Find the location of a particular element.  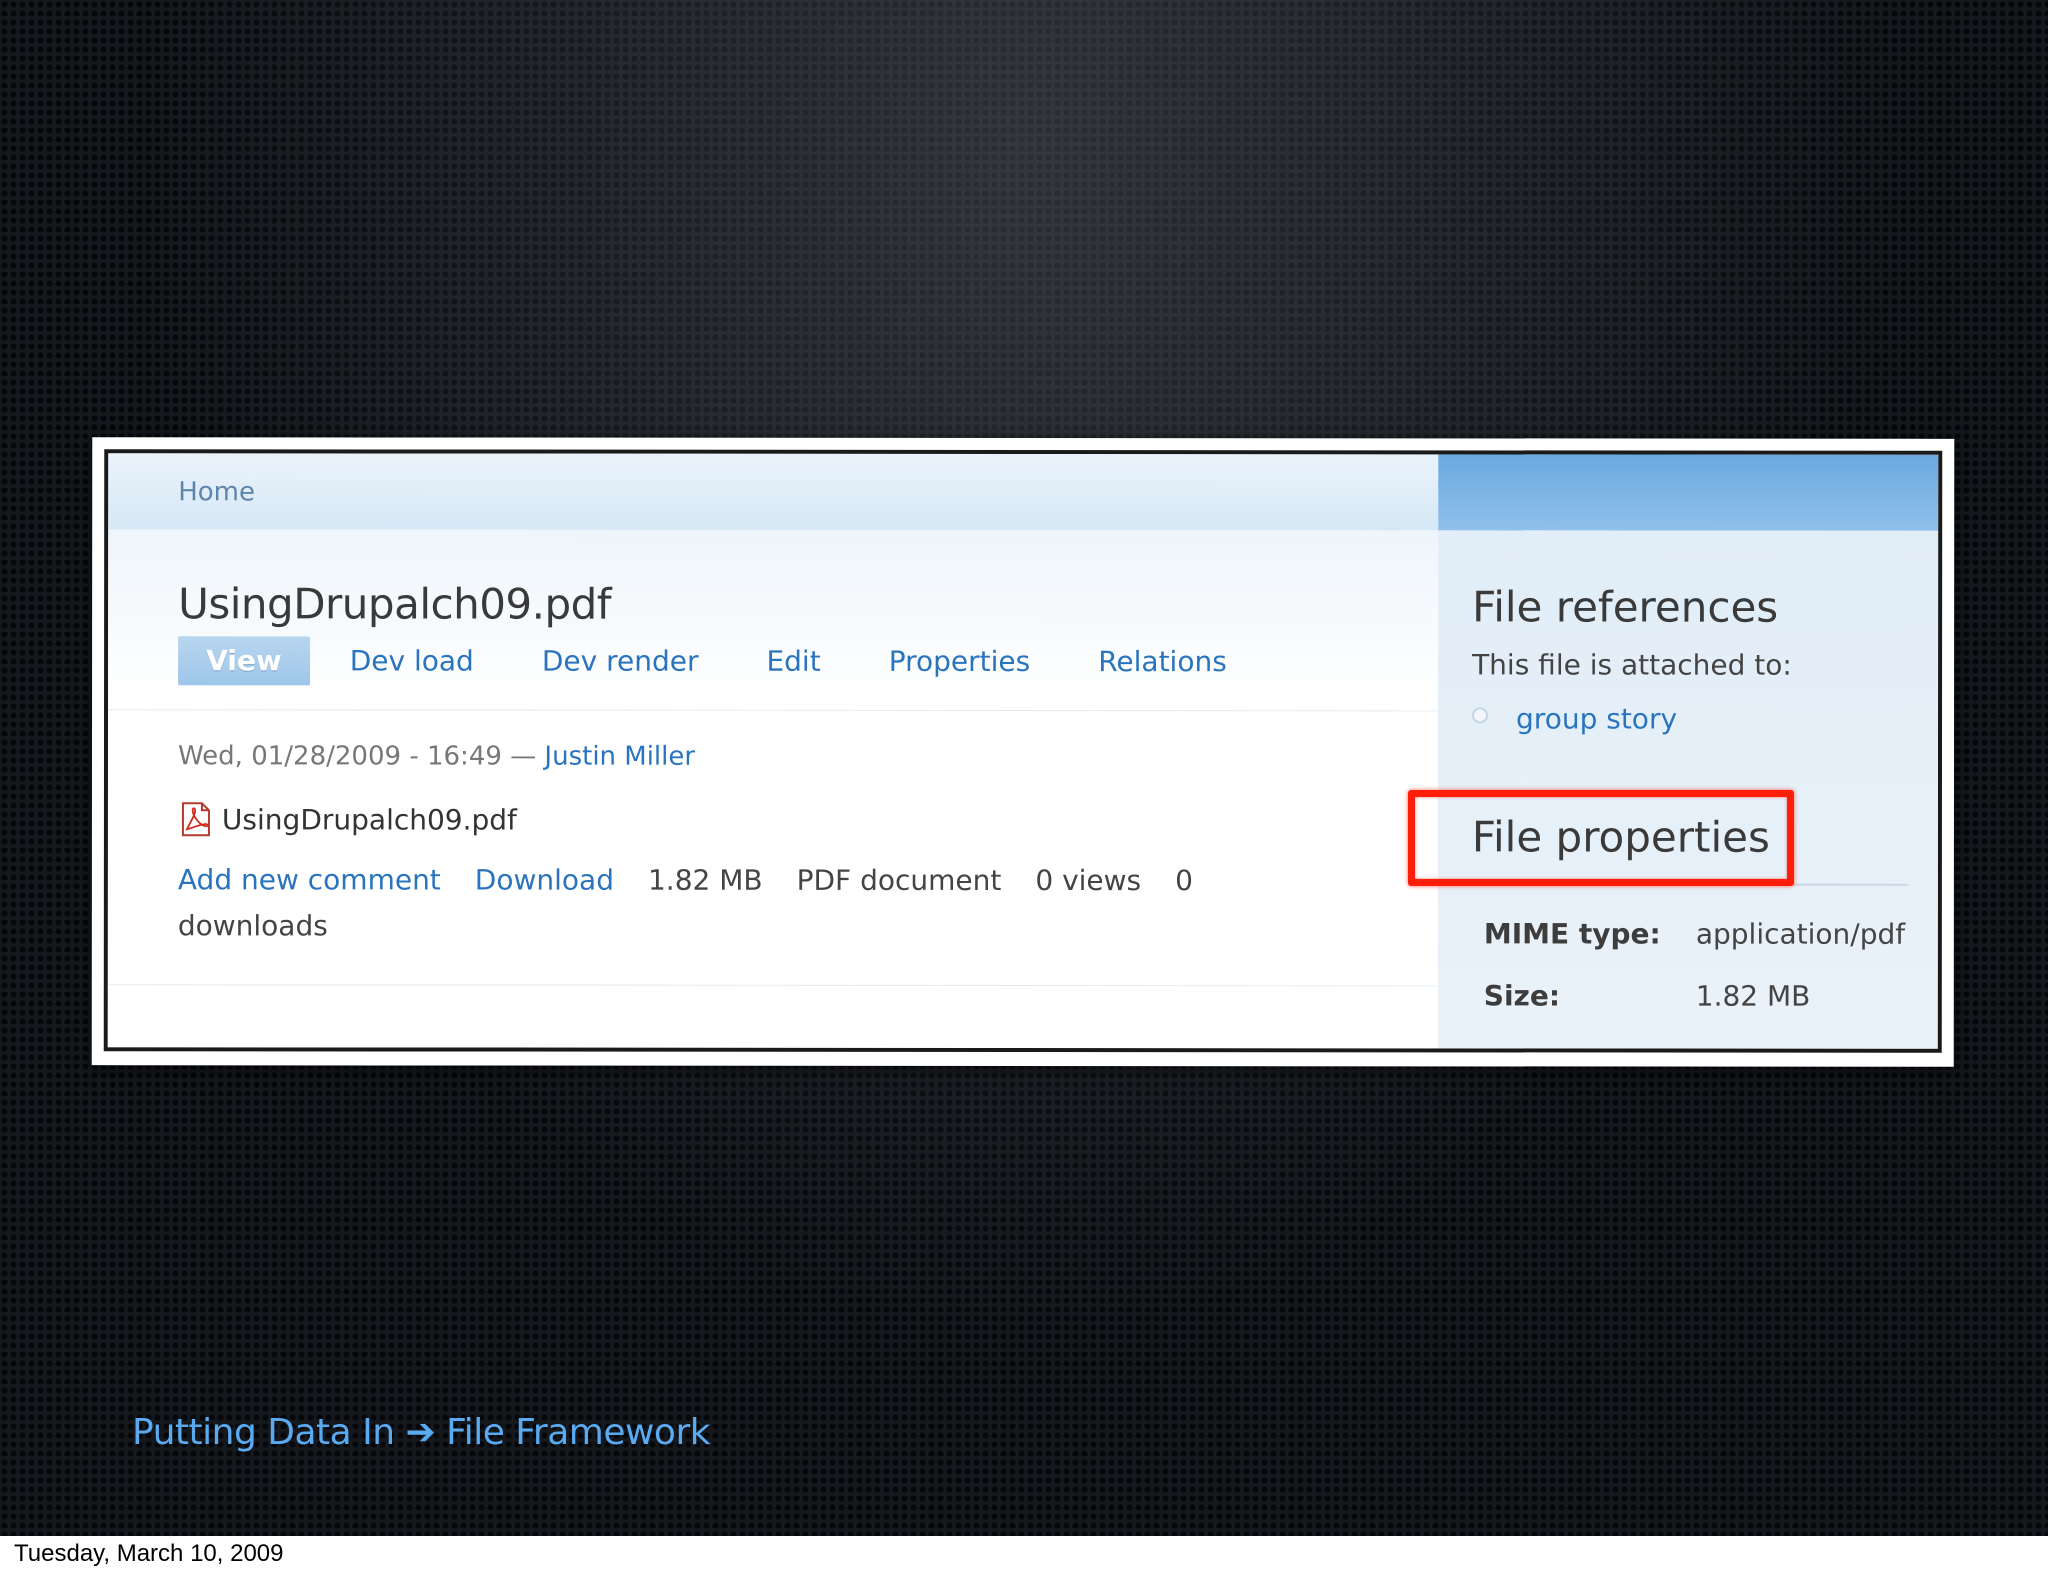

properties-table: MIME type: application/pdf Size: 1.82 MB is located at coordinates (1694, 964).